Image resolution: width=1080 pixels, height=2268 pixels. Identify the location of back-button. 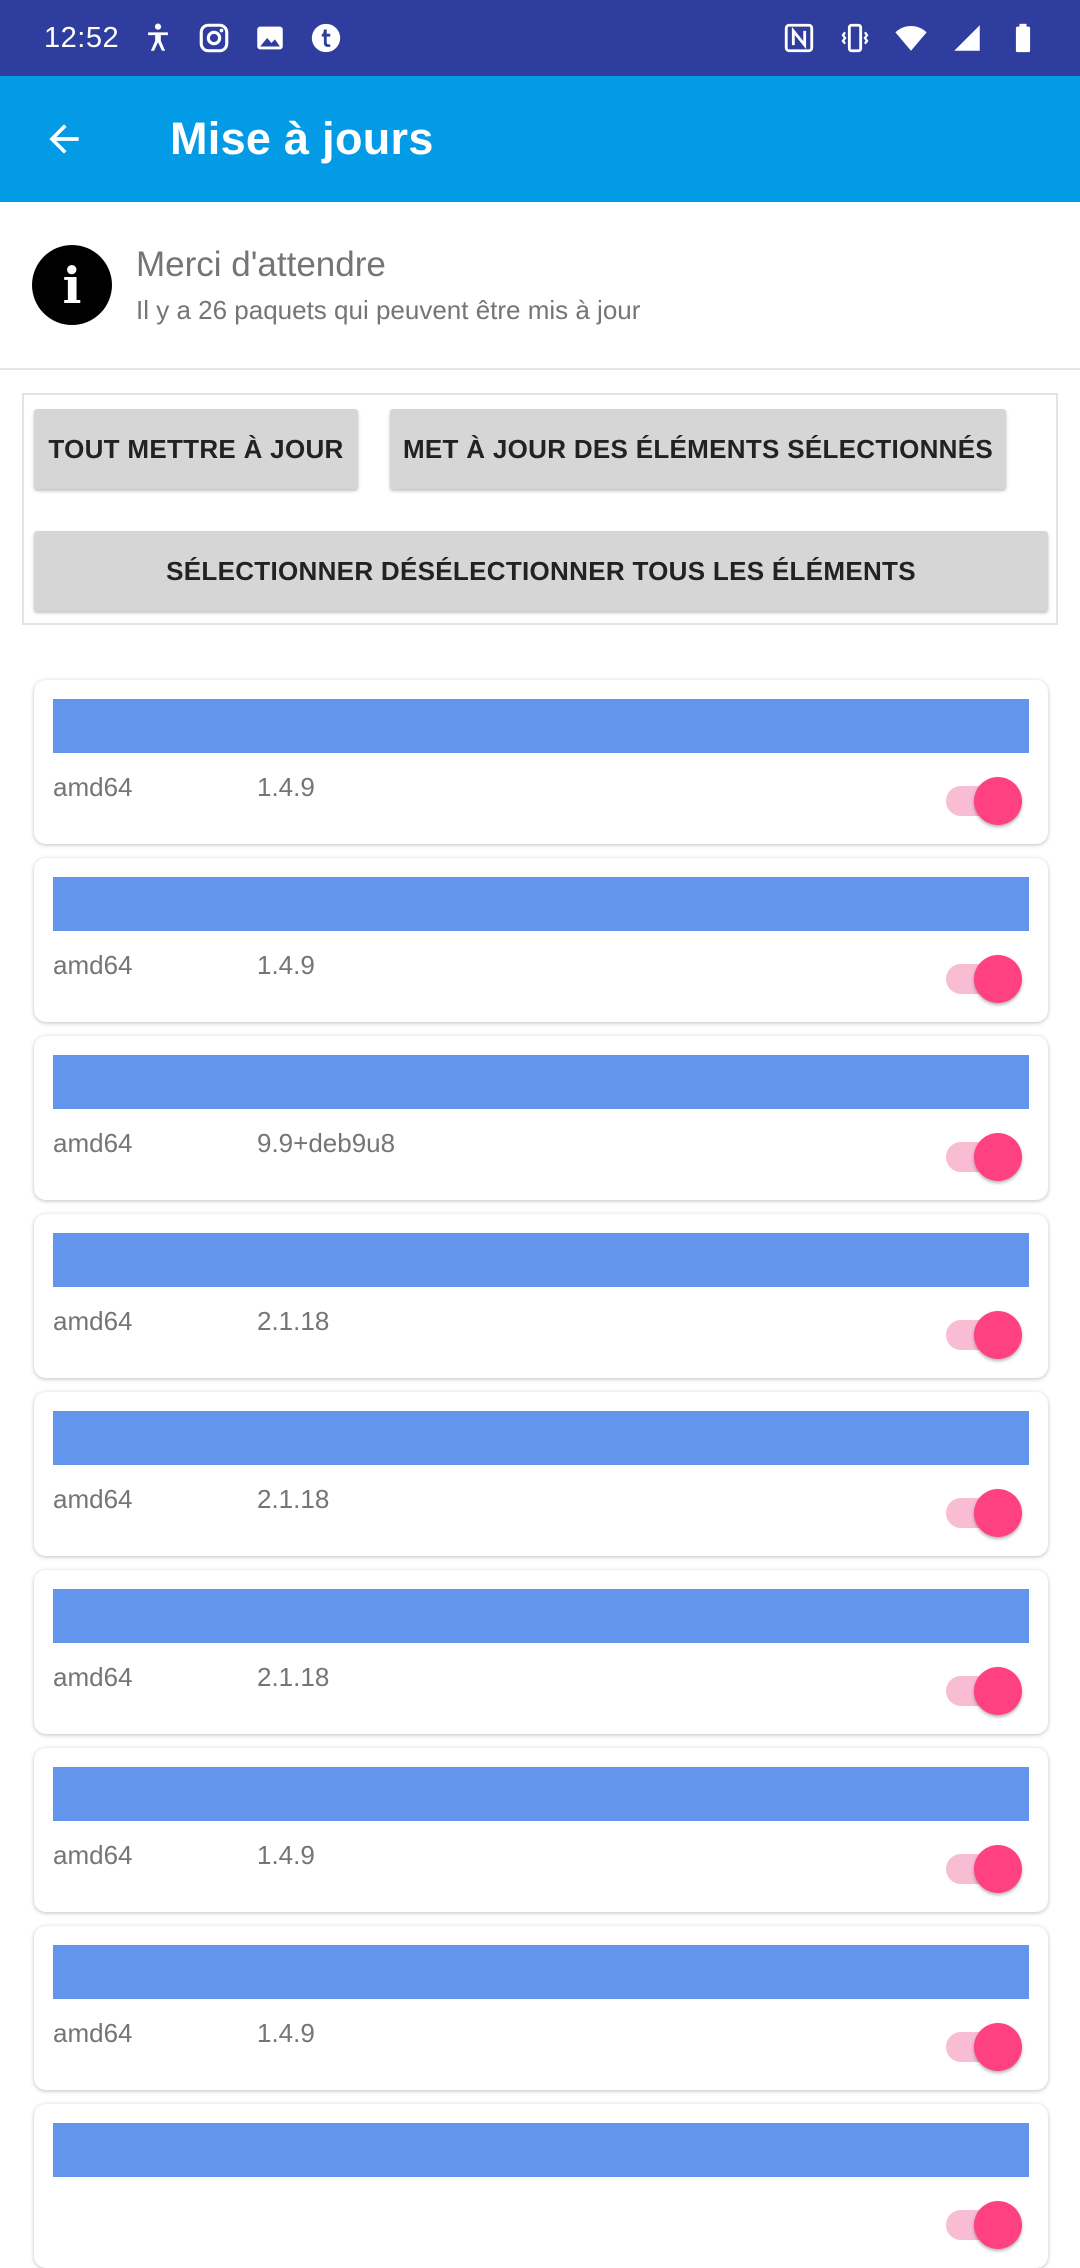
(64, 139).